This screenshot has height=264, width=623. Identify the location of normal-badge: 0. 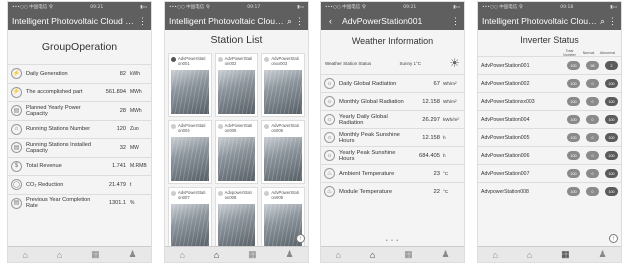
(592, 191).